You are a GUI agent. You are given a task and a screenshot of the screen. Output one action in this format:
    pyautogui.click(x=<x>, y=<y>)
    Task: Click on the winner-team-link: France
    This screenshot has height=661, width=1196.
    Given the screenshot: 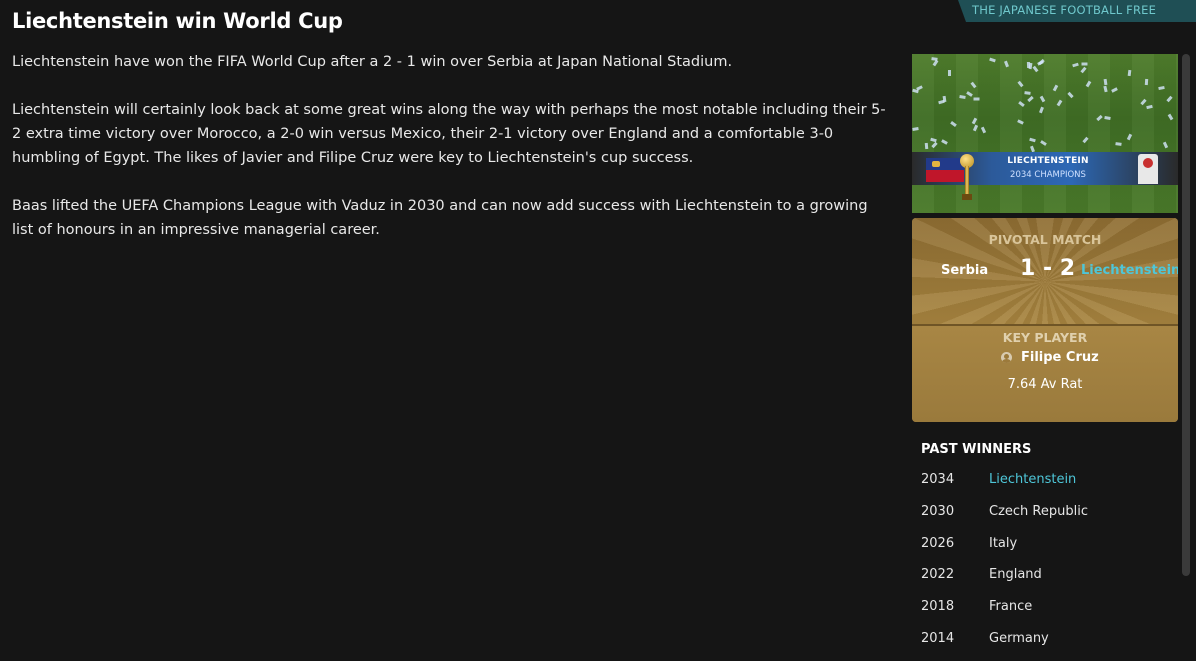 What is the action you would take?
    pyautogui.click(x=1010, y=606)
    